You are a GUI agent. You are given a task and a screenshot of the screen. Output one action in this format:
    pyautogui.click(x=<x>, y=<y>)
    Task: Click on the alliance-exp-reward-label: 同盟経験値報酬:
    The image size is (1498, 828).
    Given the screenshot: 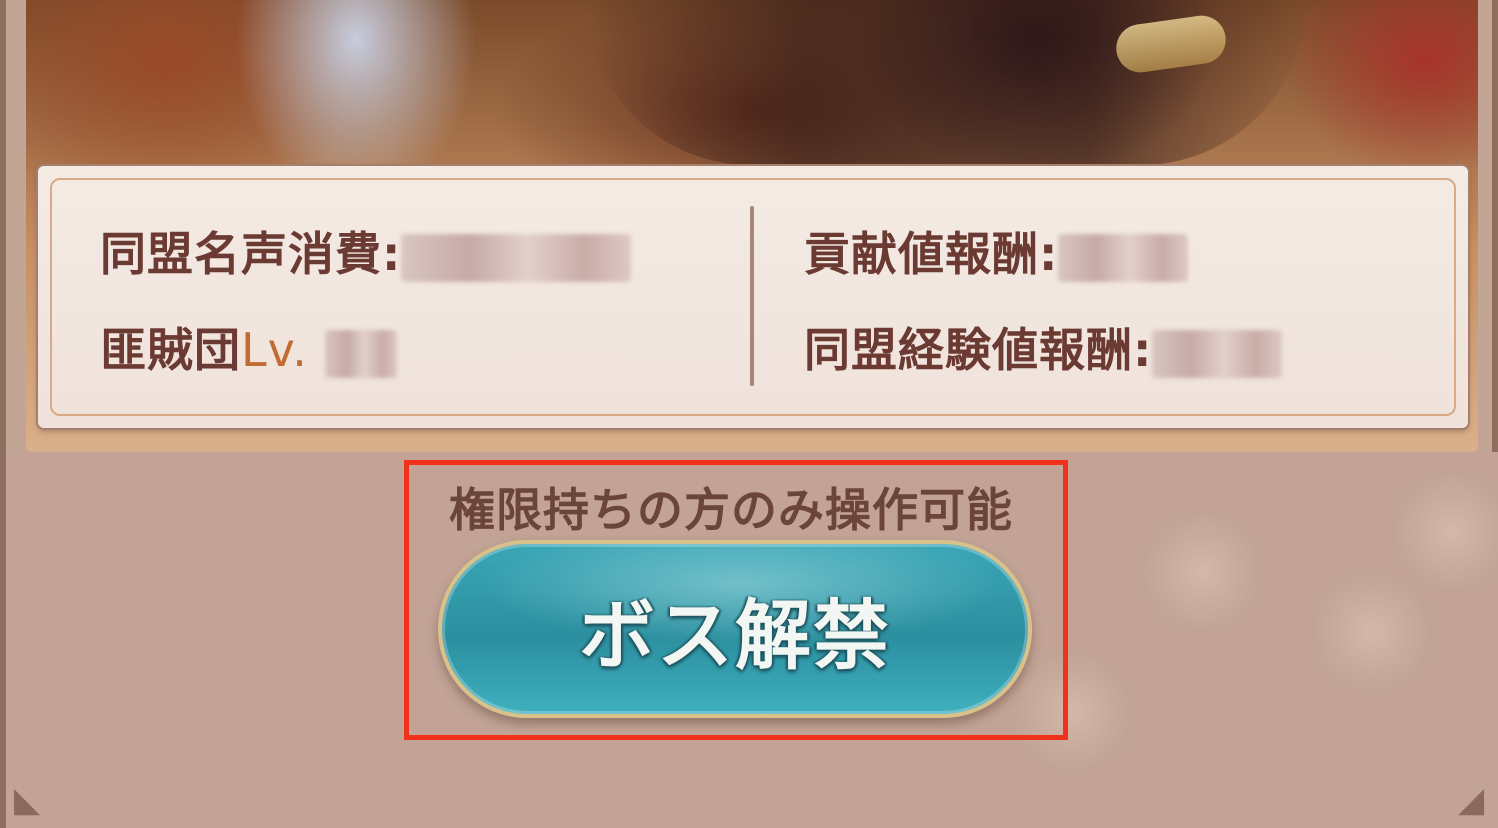 What is the action you would take?
    pyautogui.click(x=978, y=350)
    